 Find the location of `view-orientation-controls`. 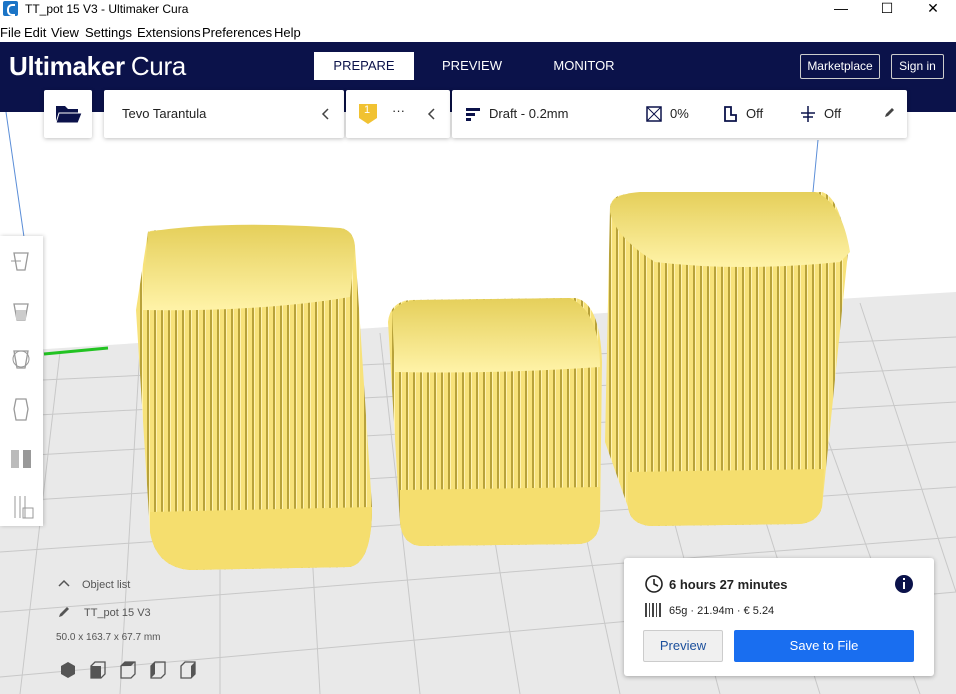

view-orientation-controls is located at coordinates (130, 670).